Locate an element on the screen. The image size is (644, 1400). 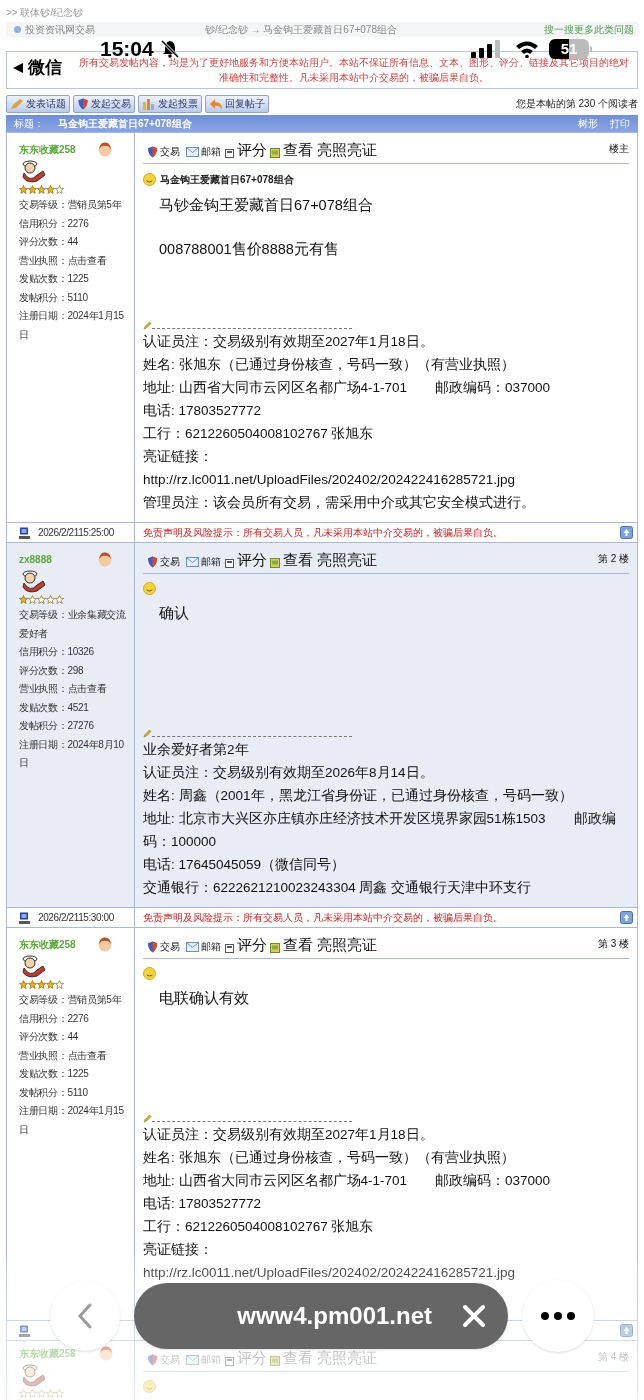
toolbar-button: 发起交易 is located at coordinates (104, 103).